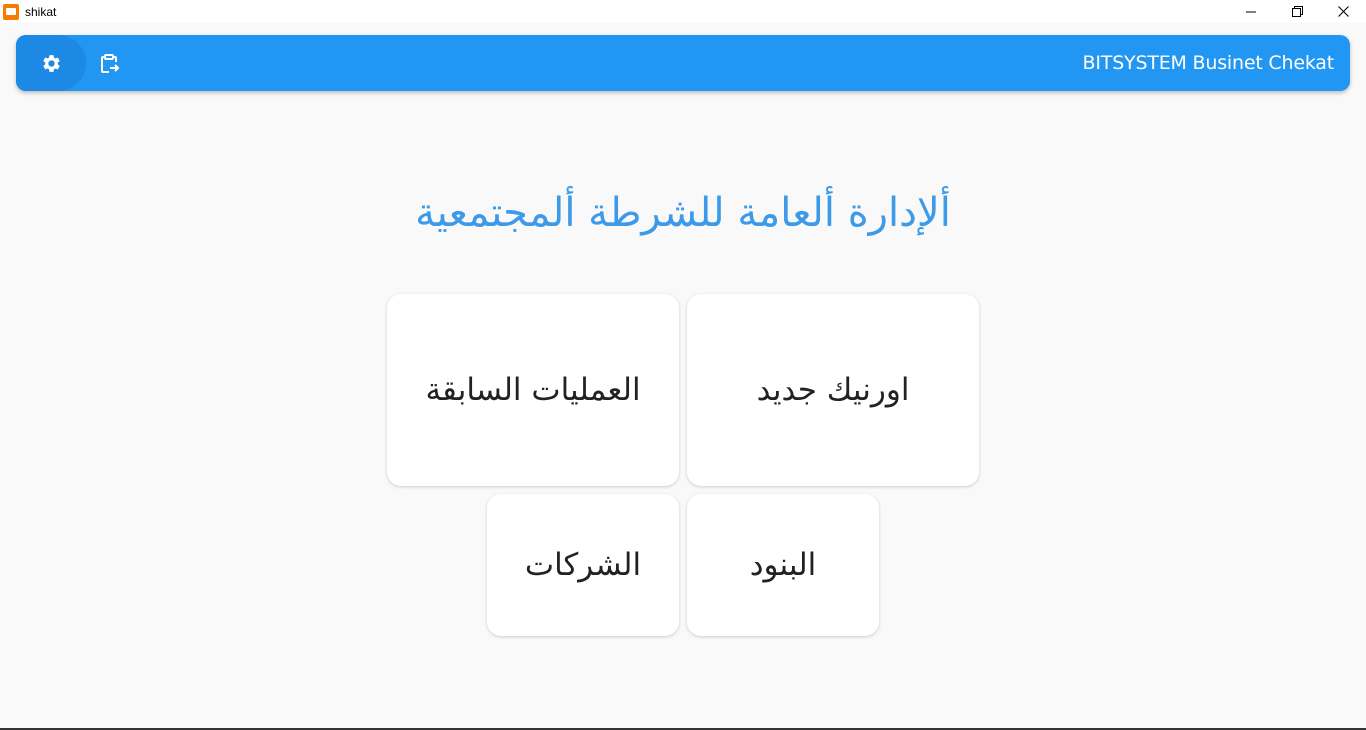 Image resolution: width=1366 pixels, height=730 pixels. Describe the element at coordinates (11, 11) in the screenshot. I see `app-icon` at that location.